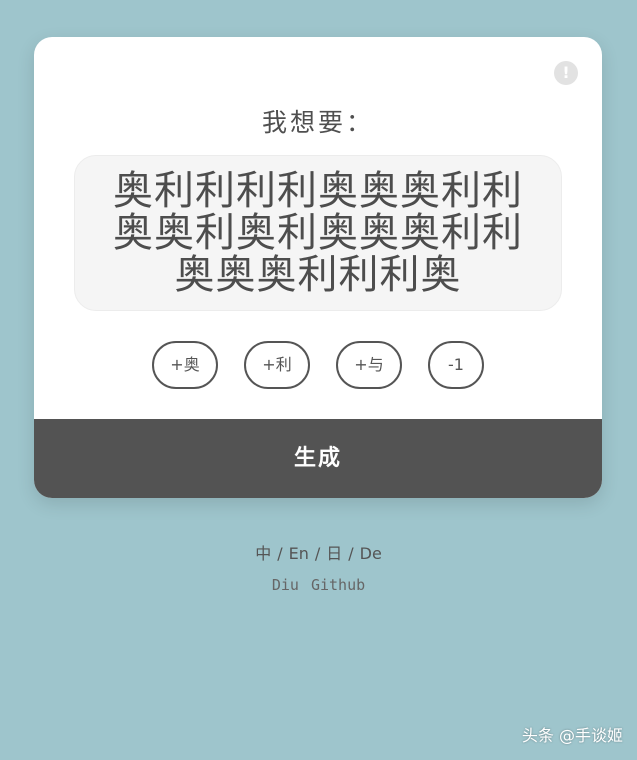 Image resolution: width=637 pixels, height=760 pixels. I want to click on prompt-heading: 我想要：, so click(317, 122).